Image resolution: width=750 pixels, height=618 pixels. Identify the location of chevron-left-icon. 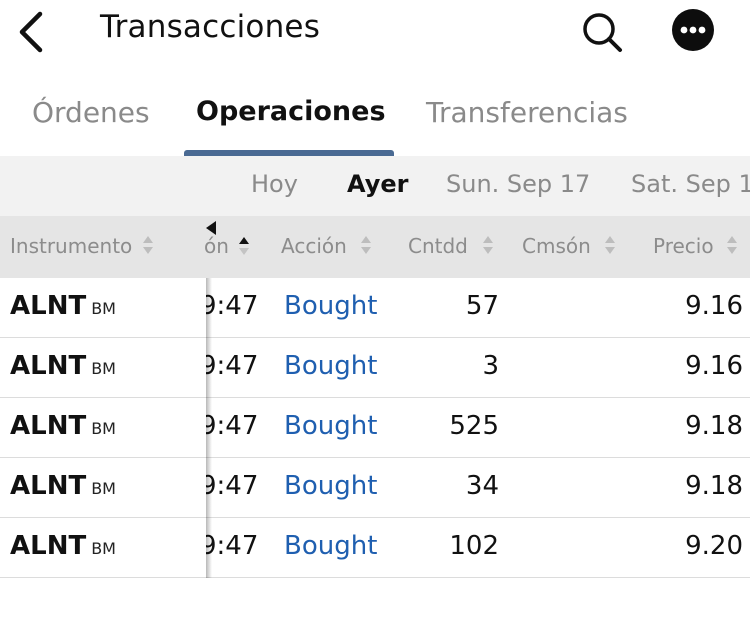
(31, 32).